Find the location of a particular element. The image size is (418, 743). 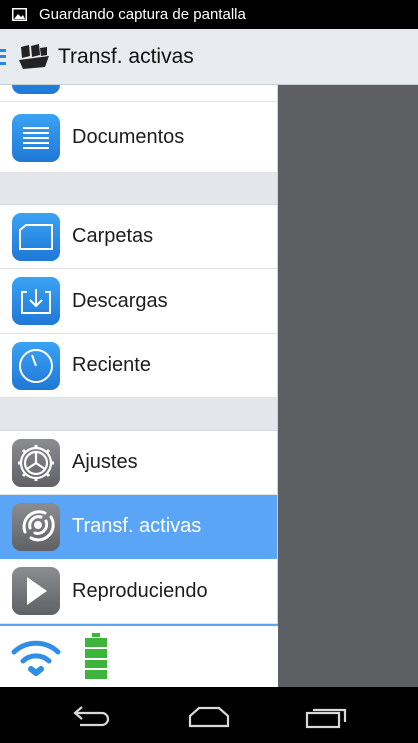

home-icon is located at coordinates (209, 717).